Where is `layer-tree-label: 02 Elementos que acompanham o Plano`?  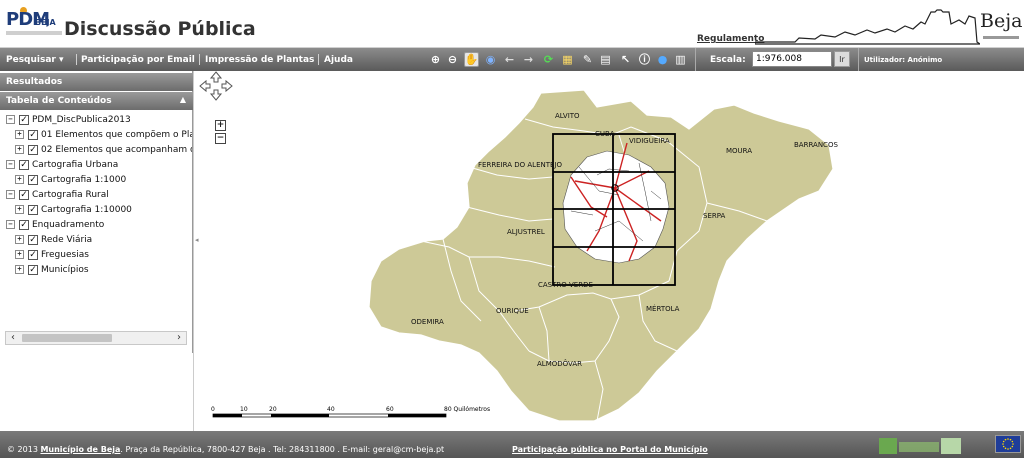 layer-tree-label: 02 Elementos que acompanham o Plano is located at coordinates (116, 149).